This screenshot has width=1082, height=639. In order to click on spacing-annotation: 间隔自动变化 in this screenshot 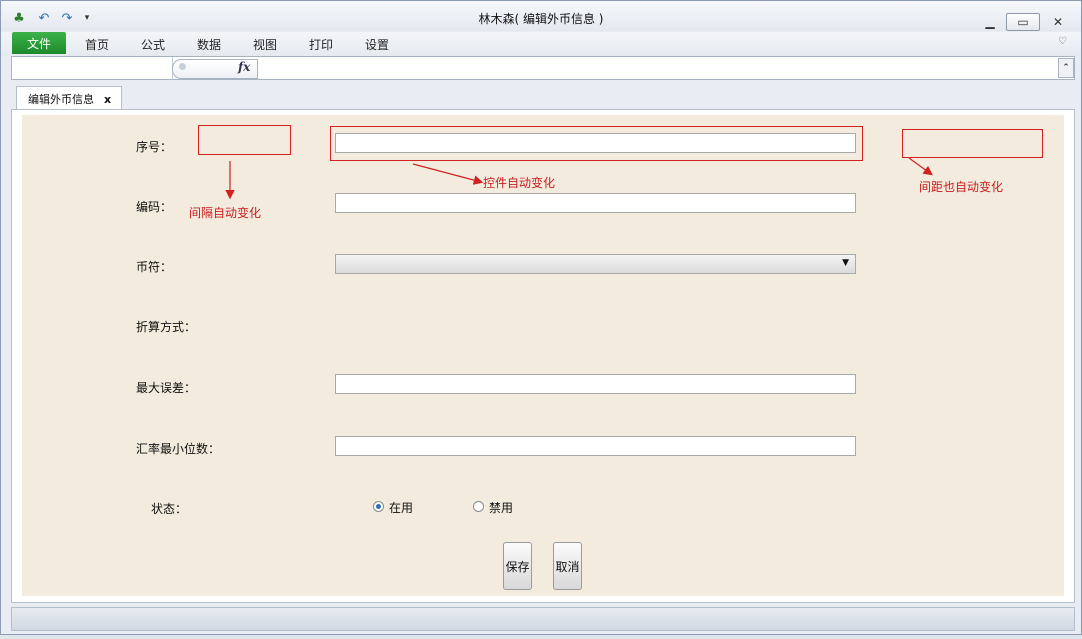, I will do `click(225, 213)`.